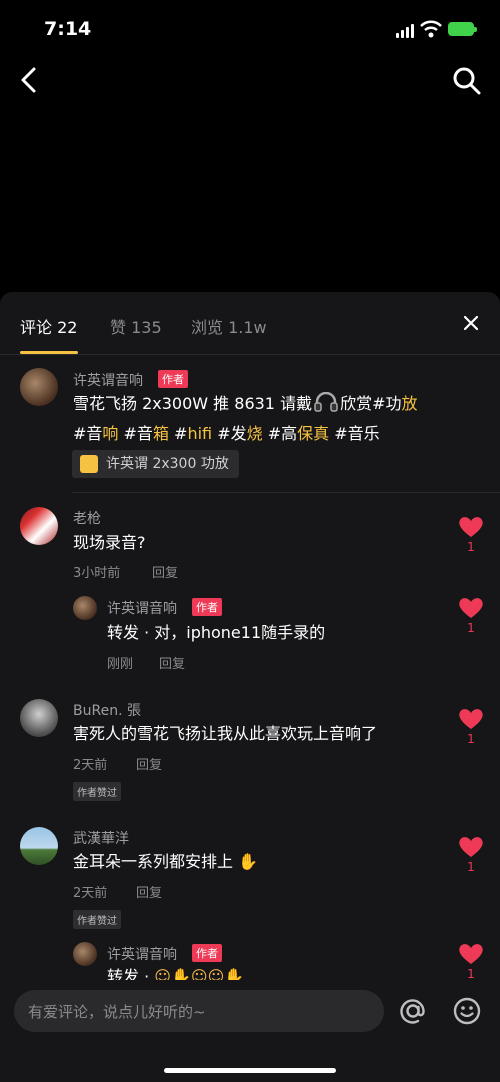  I want to click on reply-time: 刚刚, so click(120, 664).